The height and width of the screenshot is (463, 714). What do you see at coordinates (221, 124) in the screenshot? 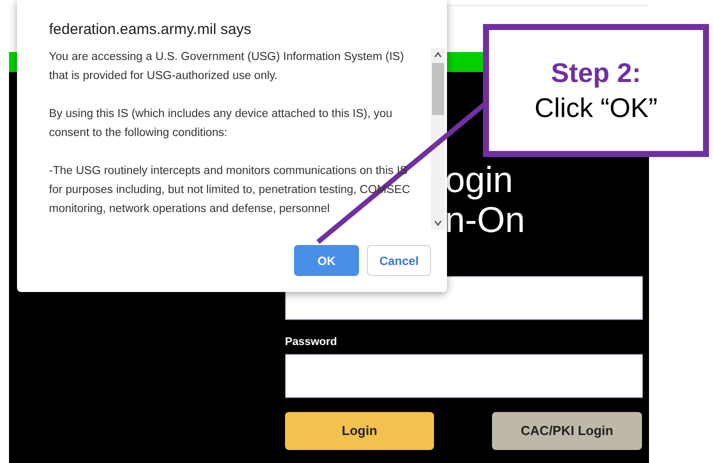
I see `dialog-paragraph: By using this IS (which includes any device attached to this IS), you consent to the following conditions:` at bounding box center [221, 124].